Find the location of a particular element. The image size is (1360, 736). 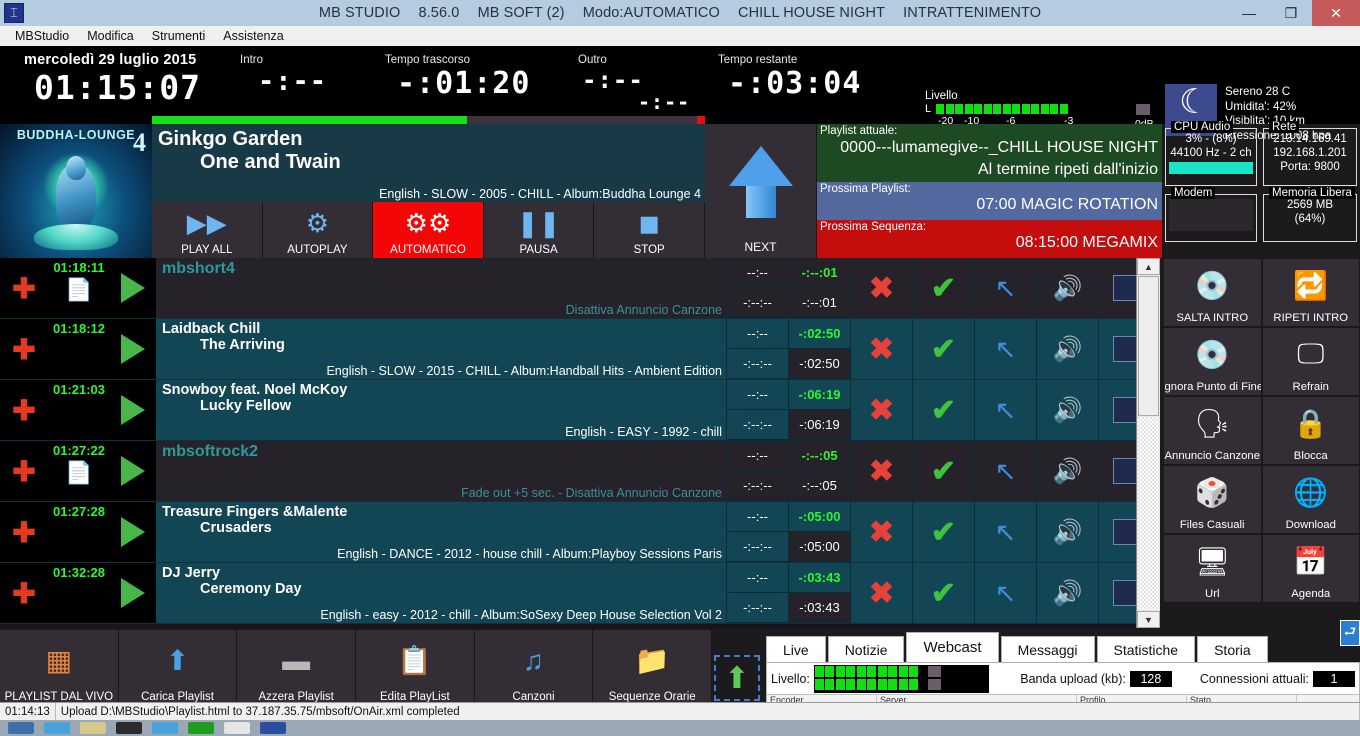

minimize-button: — is located at coordinates (1249, 13).